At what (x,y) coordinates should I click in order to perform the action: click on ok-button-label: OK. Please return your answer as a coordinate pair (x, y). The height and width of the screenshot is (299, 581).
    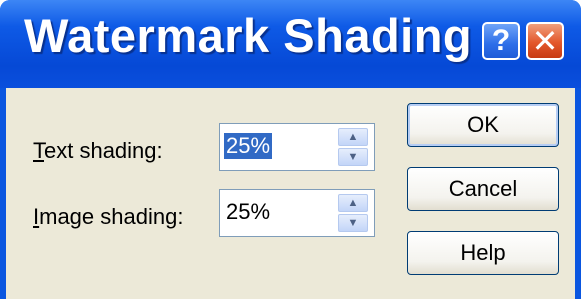
    Looking at the image, I should click on (483, 124).